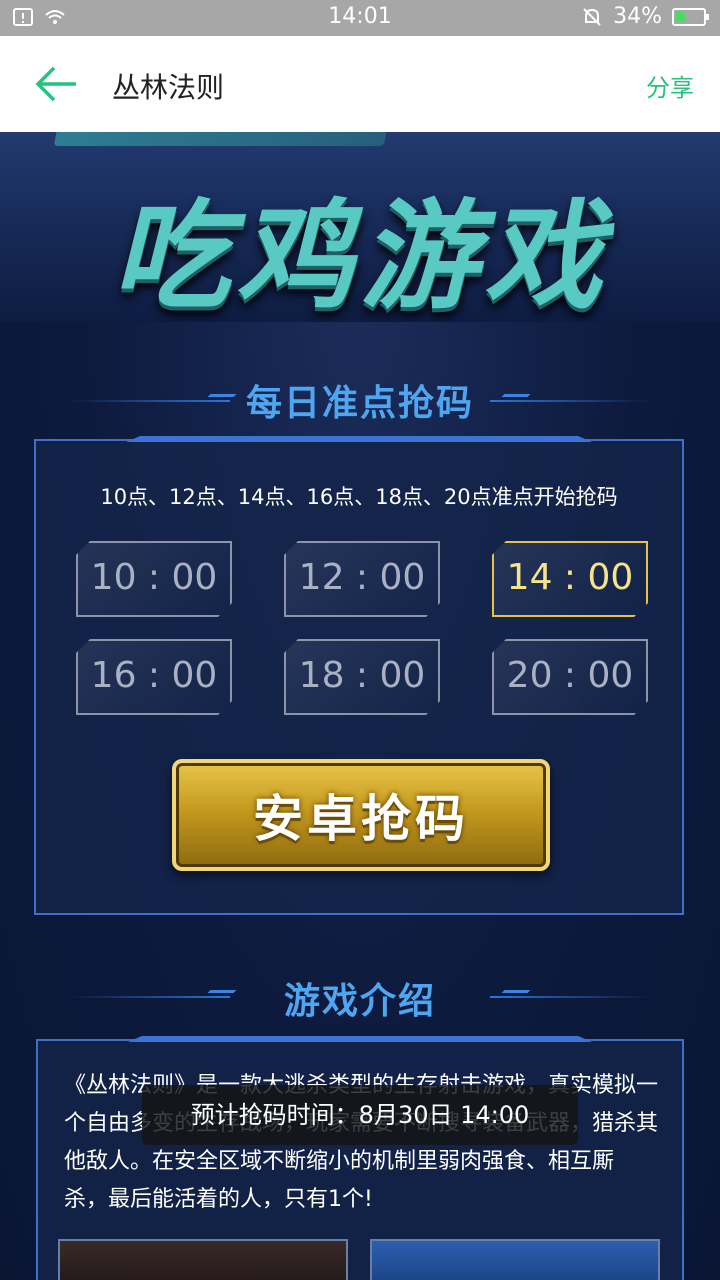 The height and width of the screenshot is (1280, 720). What do you see at coordinates (360, 1115) in the screenshot?
I see `toast-message: 预计抢码时间：8月30日 14:00` at bounding box center [360, 1115].